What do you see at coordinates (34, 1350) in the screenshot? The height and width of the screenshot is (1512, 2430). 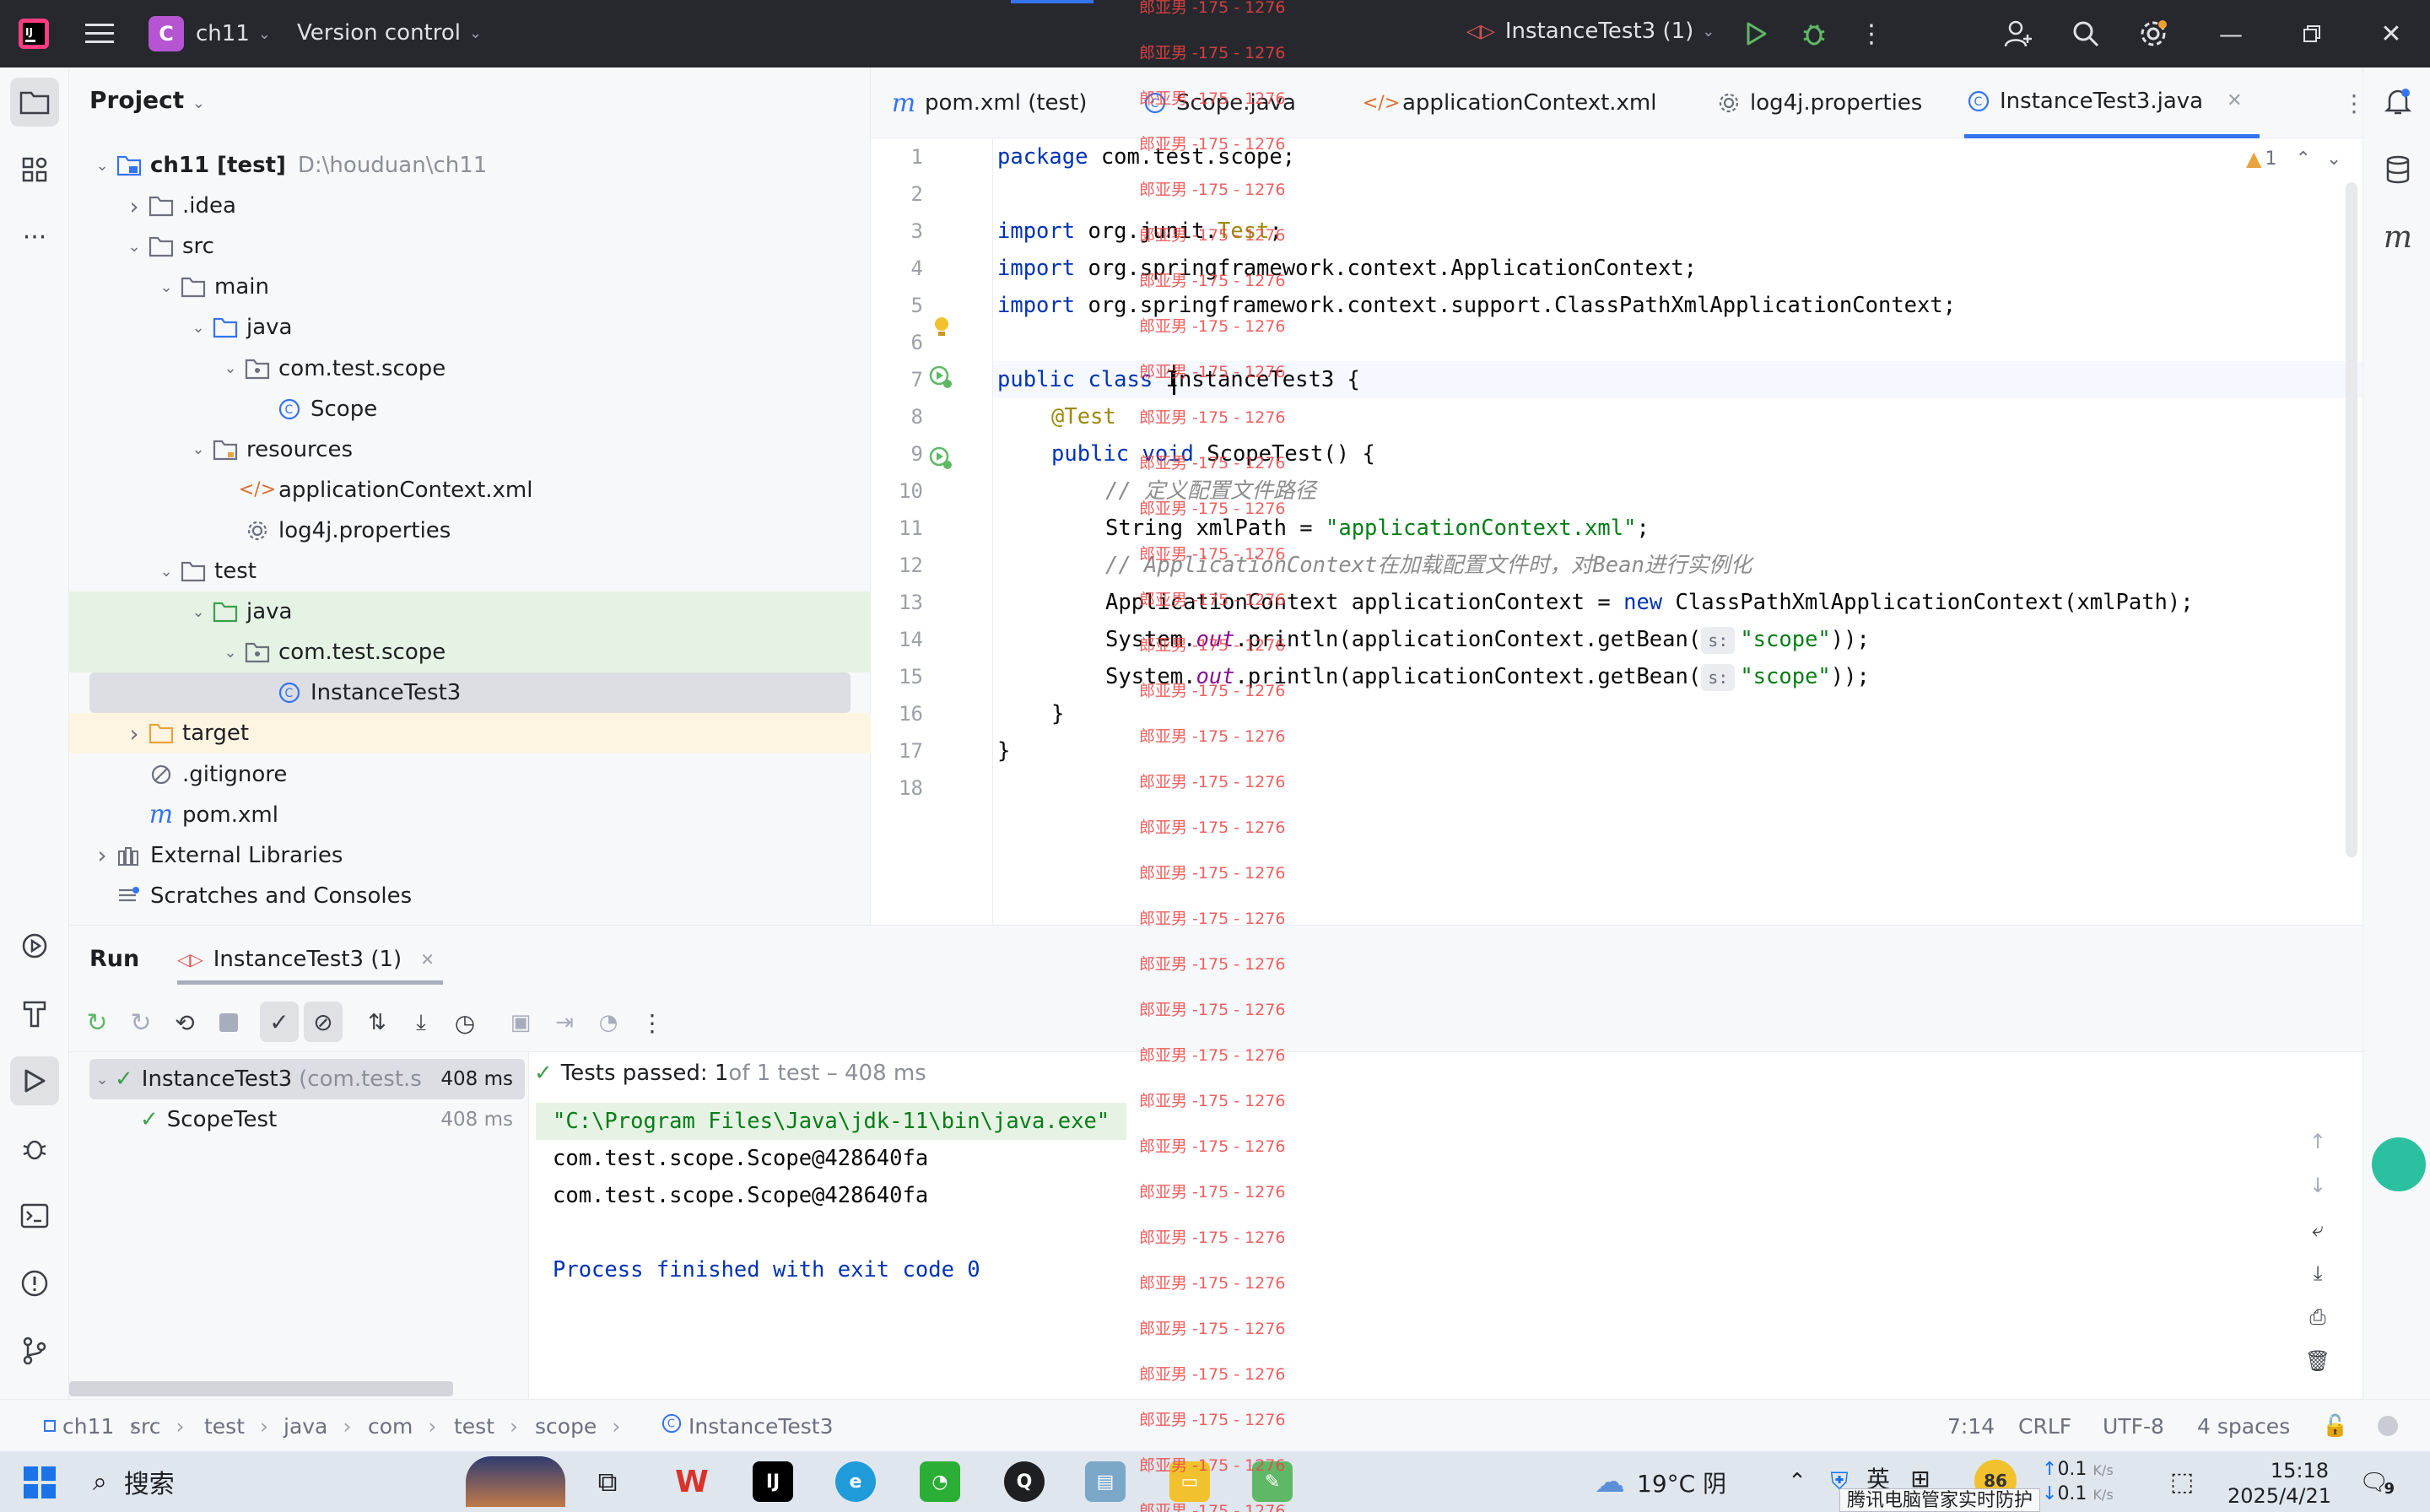 I see `git-tool-icon` at bounding box center [34, 1350].